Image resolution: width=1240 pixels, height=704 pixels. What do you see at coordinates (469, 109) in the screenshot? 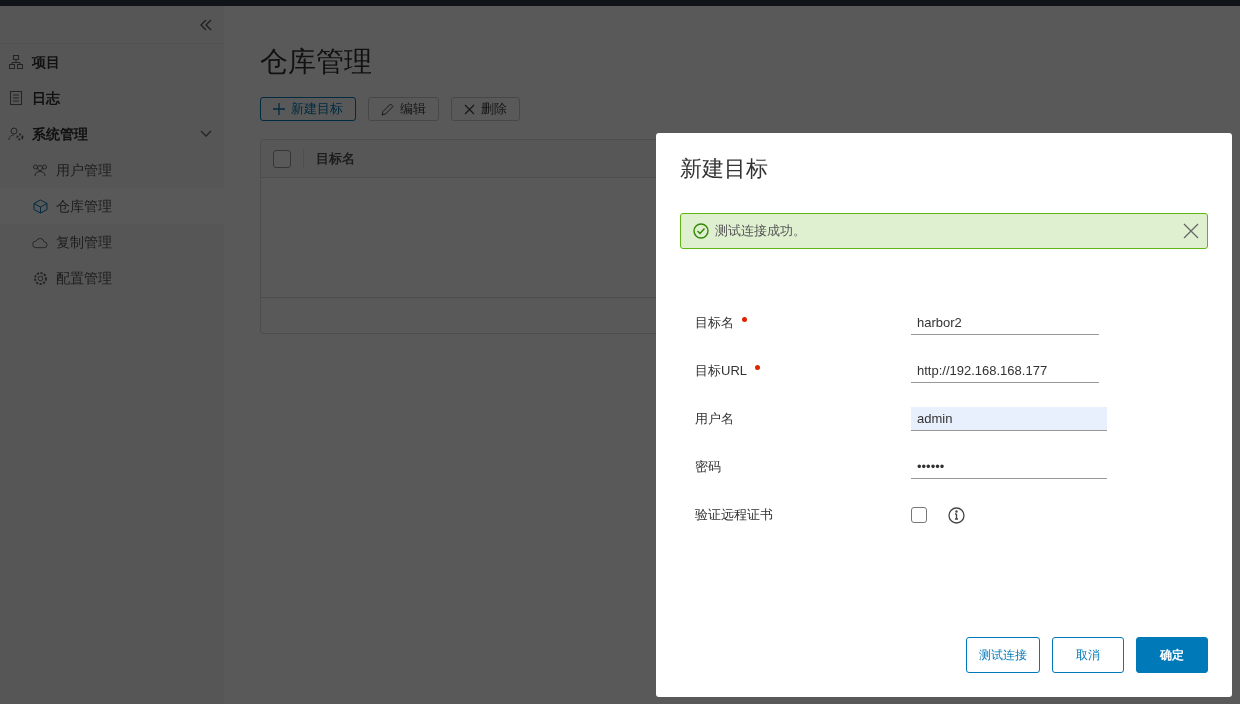
I see `close-icon` at bounding box center [469, 109].